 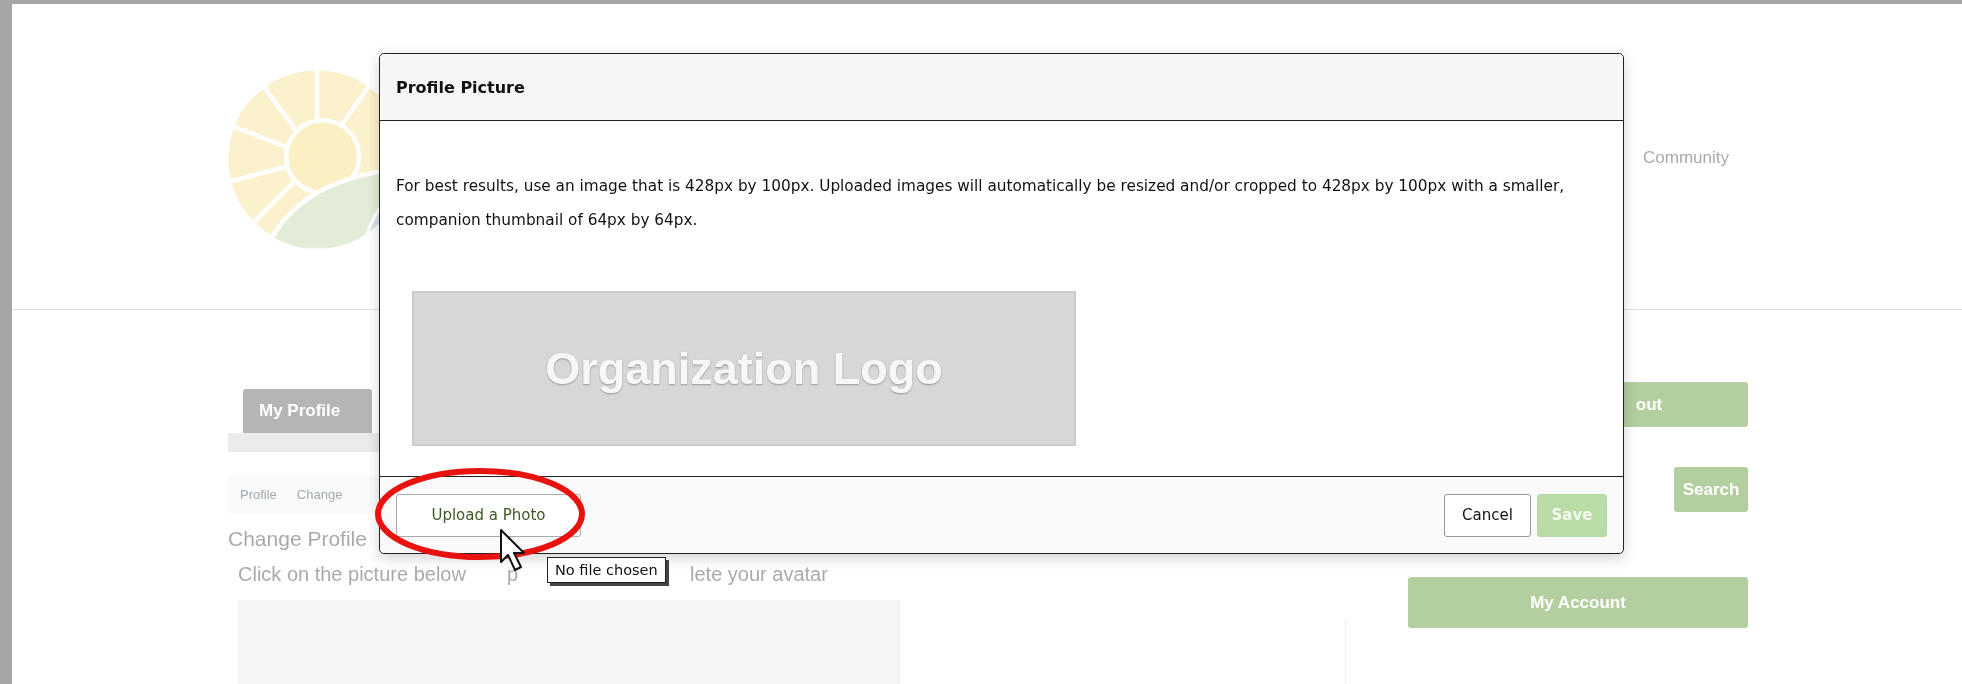 What do you see at coordinates (606, 570) in the screenshot?
I see `tooltip: No file chosen` at bounding box center [606, 570].